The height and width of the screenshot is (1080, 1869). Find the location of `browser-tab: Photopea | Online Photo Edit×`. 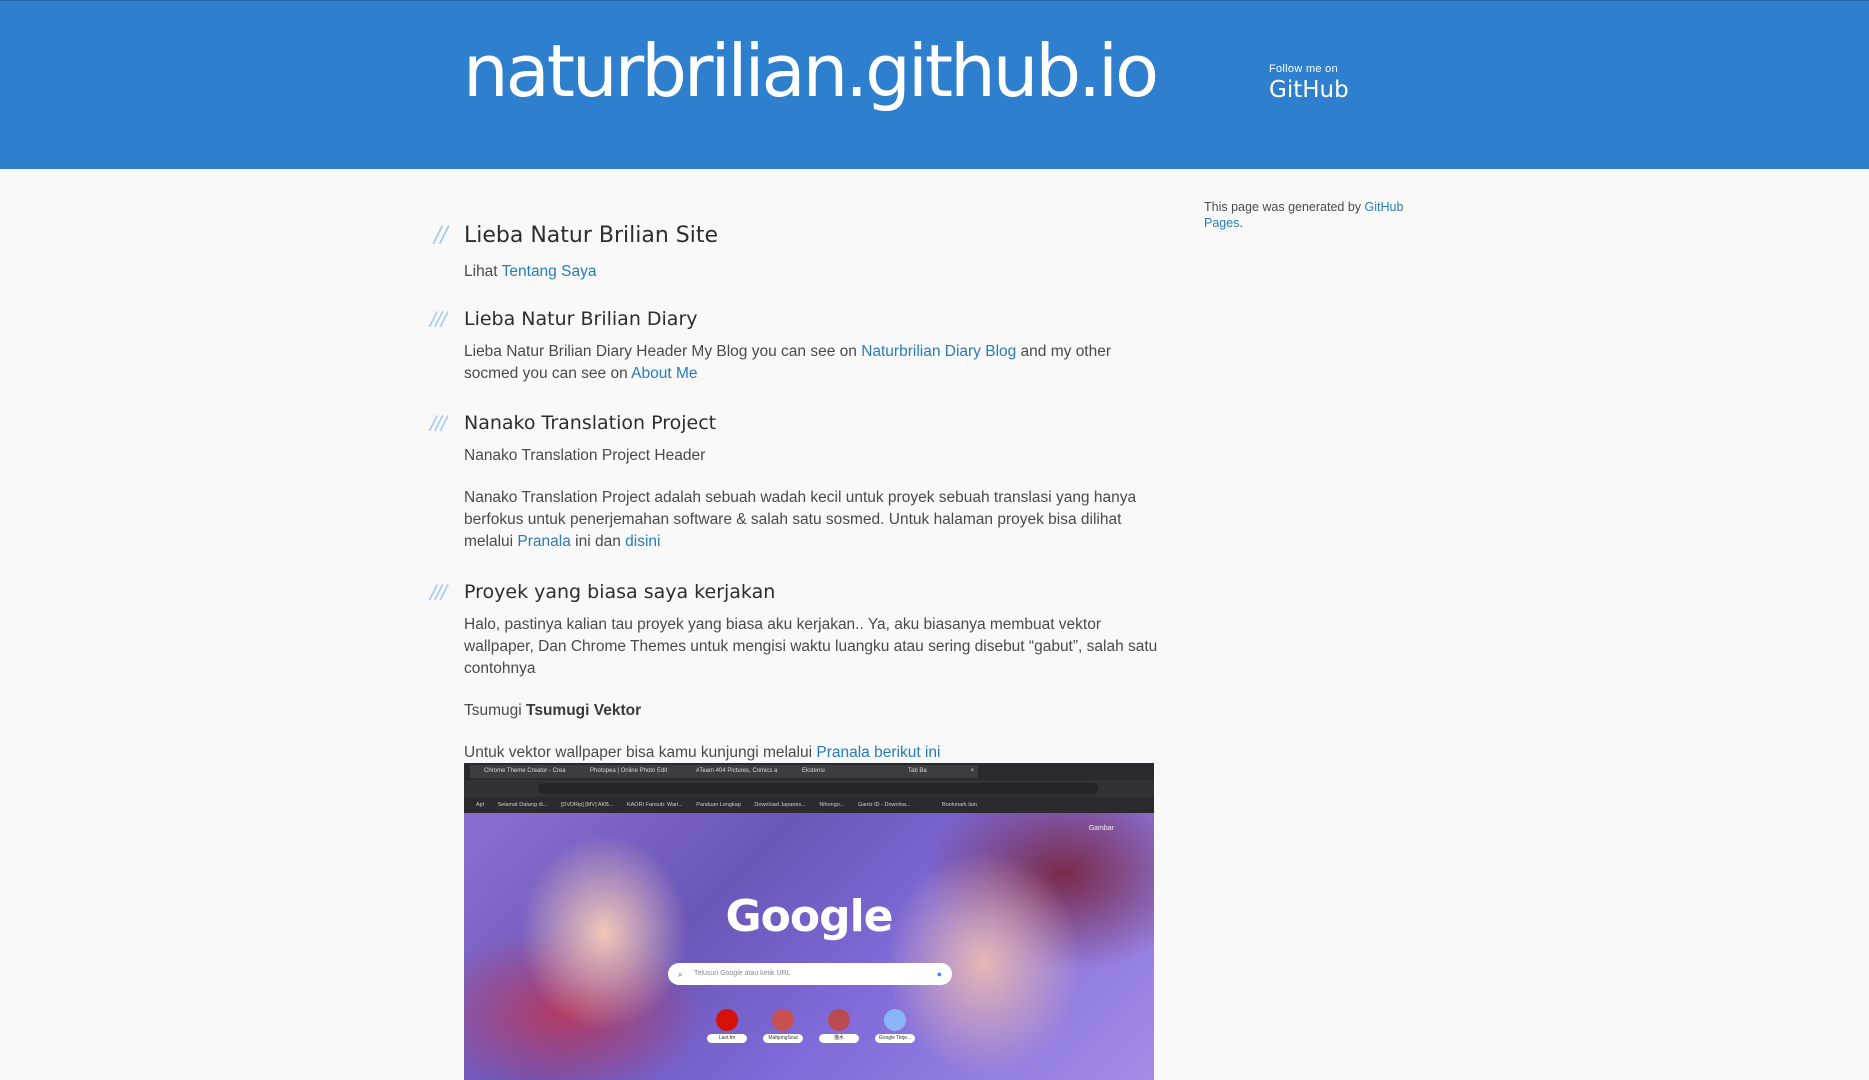

browser-tab: Photopea | Online Photo Edit× is located at coordinates (635, 771).